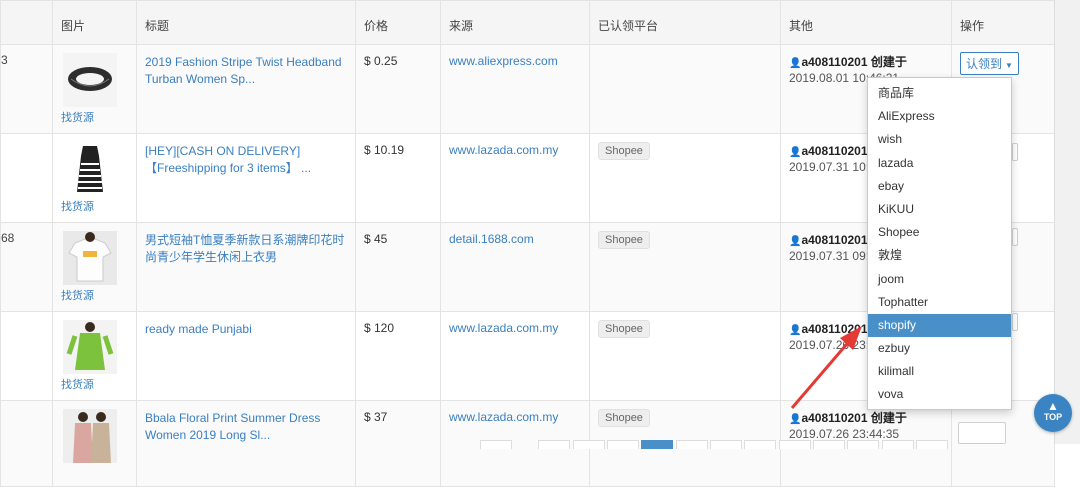 Image resolution: width=1080 pixels, height=487 pixels. Describe the element at coordinates (866, 22) in the screenshot. I see `col-header-other: 其他` at that location.